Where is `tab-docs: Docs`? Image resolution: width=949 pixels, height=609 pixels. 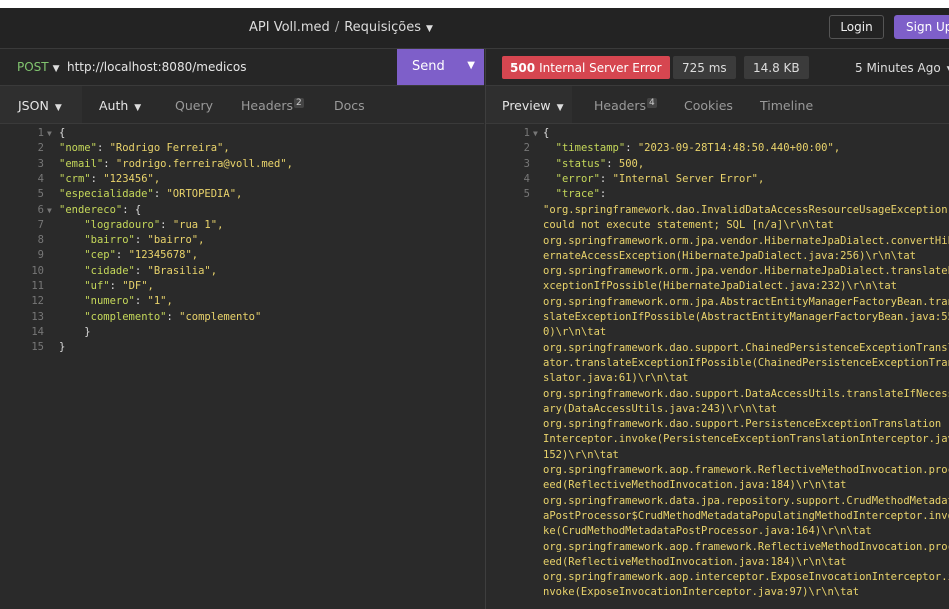 tab-docs: Docs is located at coordinates (349, 105).